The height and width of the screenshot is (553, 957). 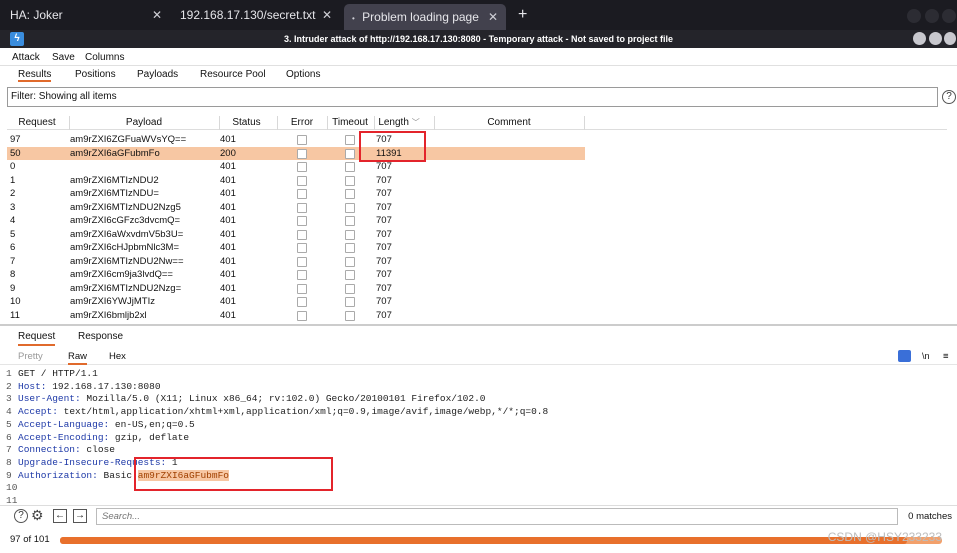 What do you see at coordinates (296, 275) in the screenshot?
I see `table-row: 8 am9rZXI6cm9ja3lvdQ== 401 707` at bounding box center [296, 275].